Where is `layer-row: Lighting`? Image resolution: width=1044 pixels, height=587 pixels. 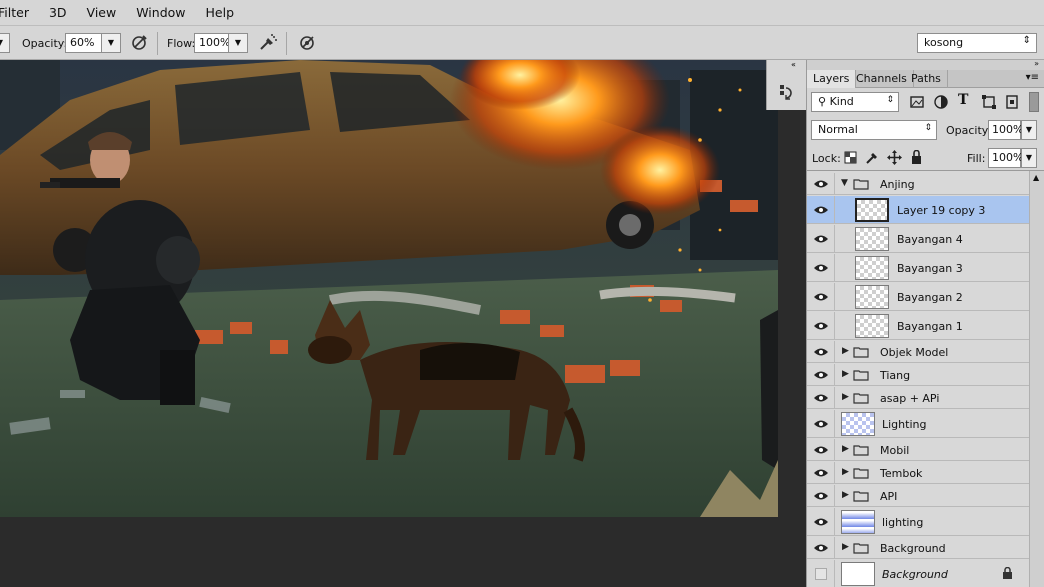 layer-row: Lighting is located at coordinates (918, 424).